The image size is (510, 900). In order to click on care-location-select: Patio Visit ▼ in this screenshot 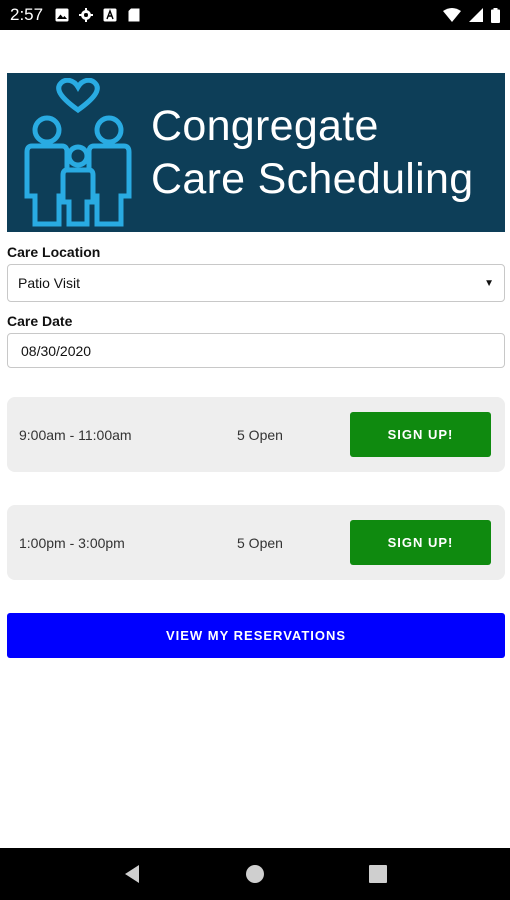, I will do `click(256, 283)`.